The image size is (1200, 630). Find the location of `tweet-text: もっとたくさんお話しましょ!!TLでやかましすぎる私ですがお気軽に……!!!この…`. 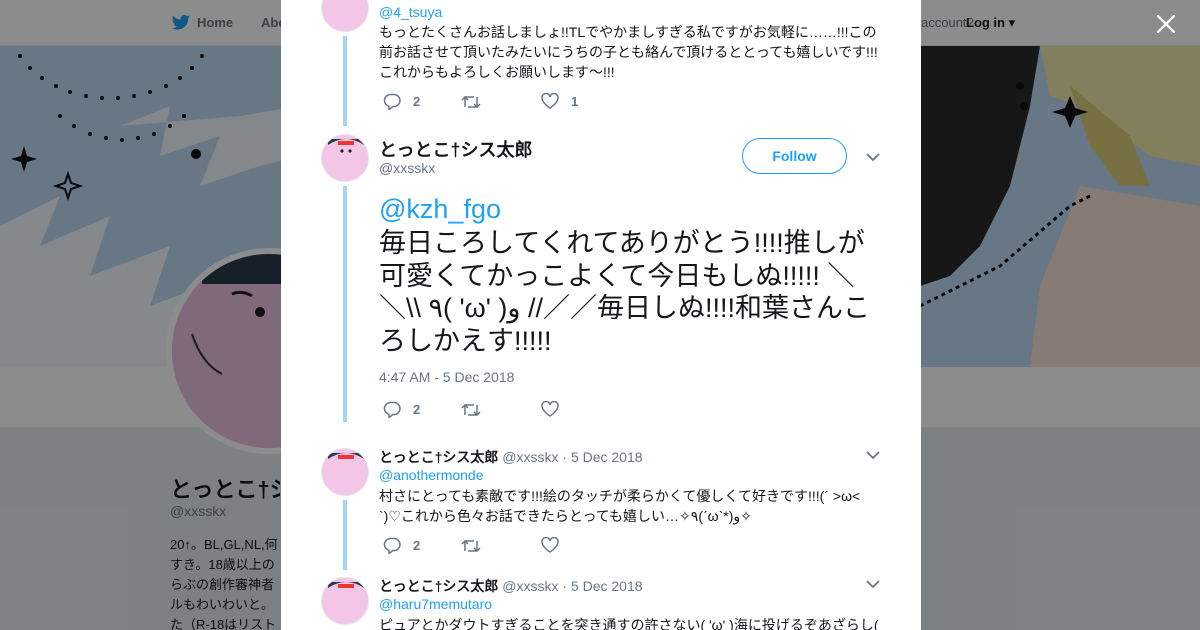

tweet-text: もっとたくさんお話しましょ!!TLでやかましすぎる私ですがお気軽に……!!!この… is located at coordinates (628, 52).